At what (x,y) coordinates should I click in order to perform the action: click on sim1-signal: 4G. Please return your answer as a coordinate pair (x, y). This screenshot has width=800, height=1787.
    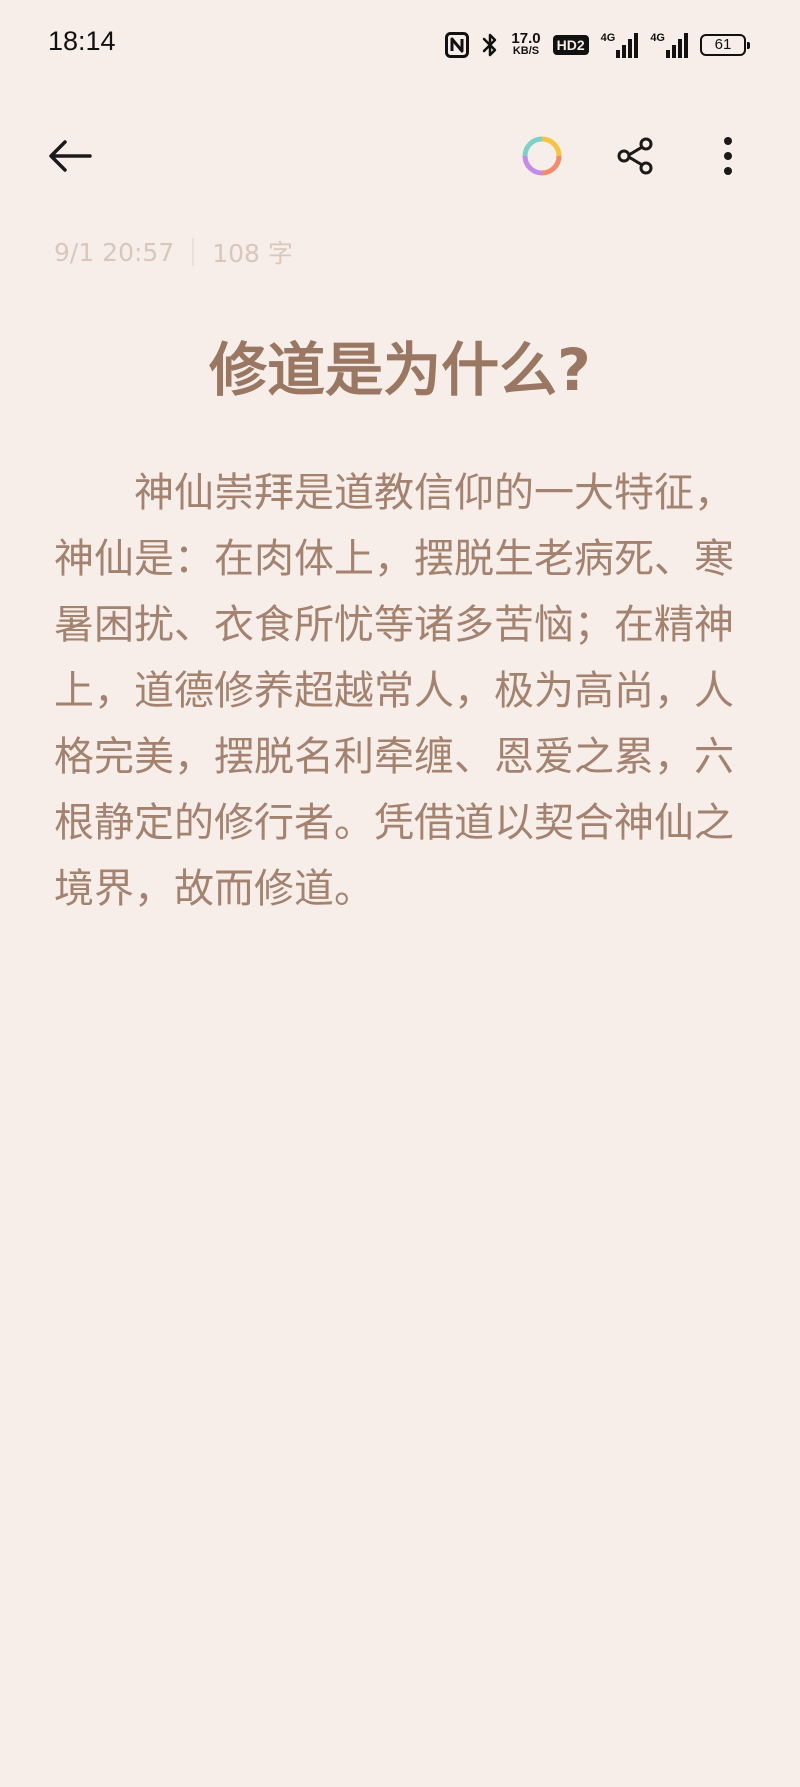
    Looking at the image, I should click on (620, 45).